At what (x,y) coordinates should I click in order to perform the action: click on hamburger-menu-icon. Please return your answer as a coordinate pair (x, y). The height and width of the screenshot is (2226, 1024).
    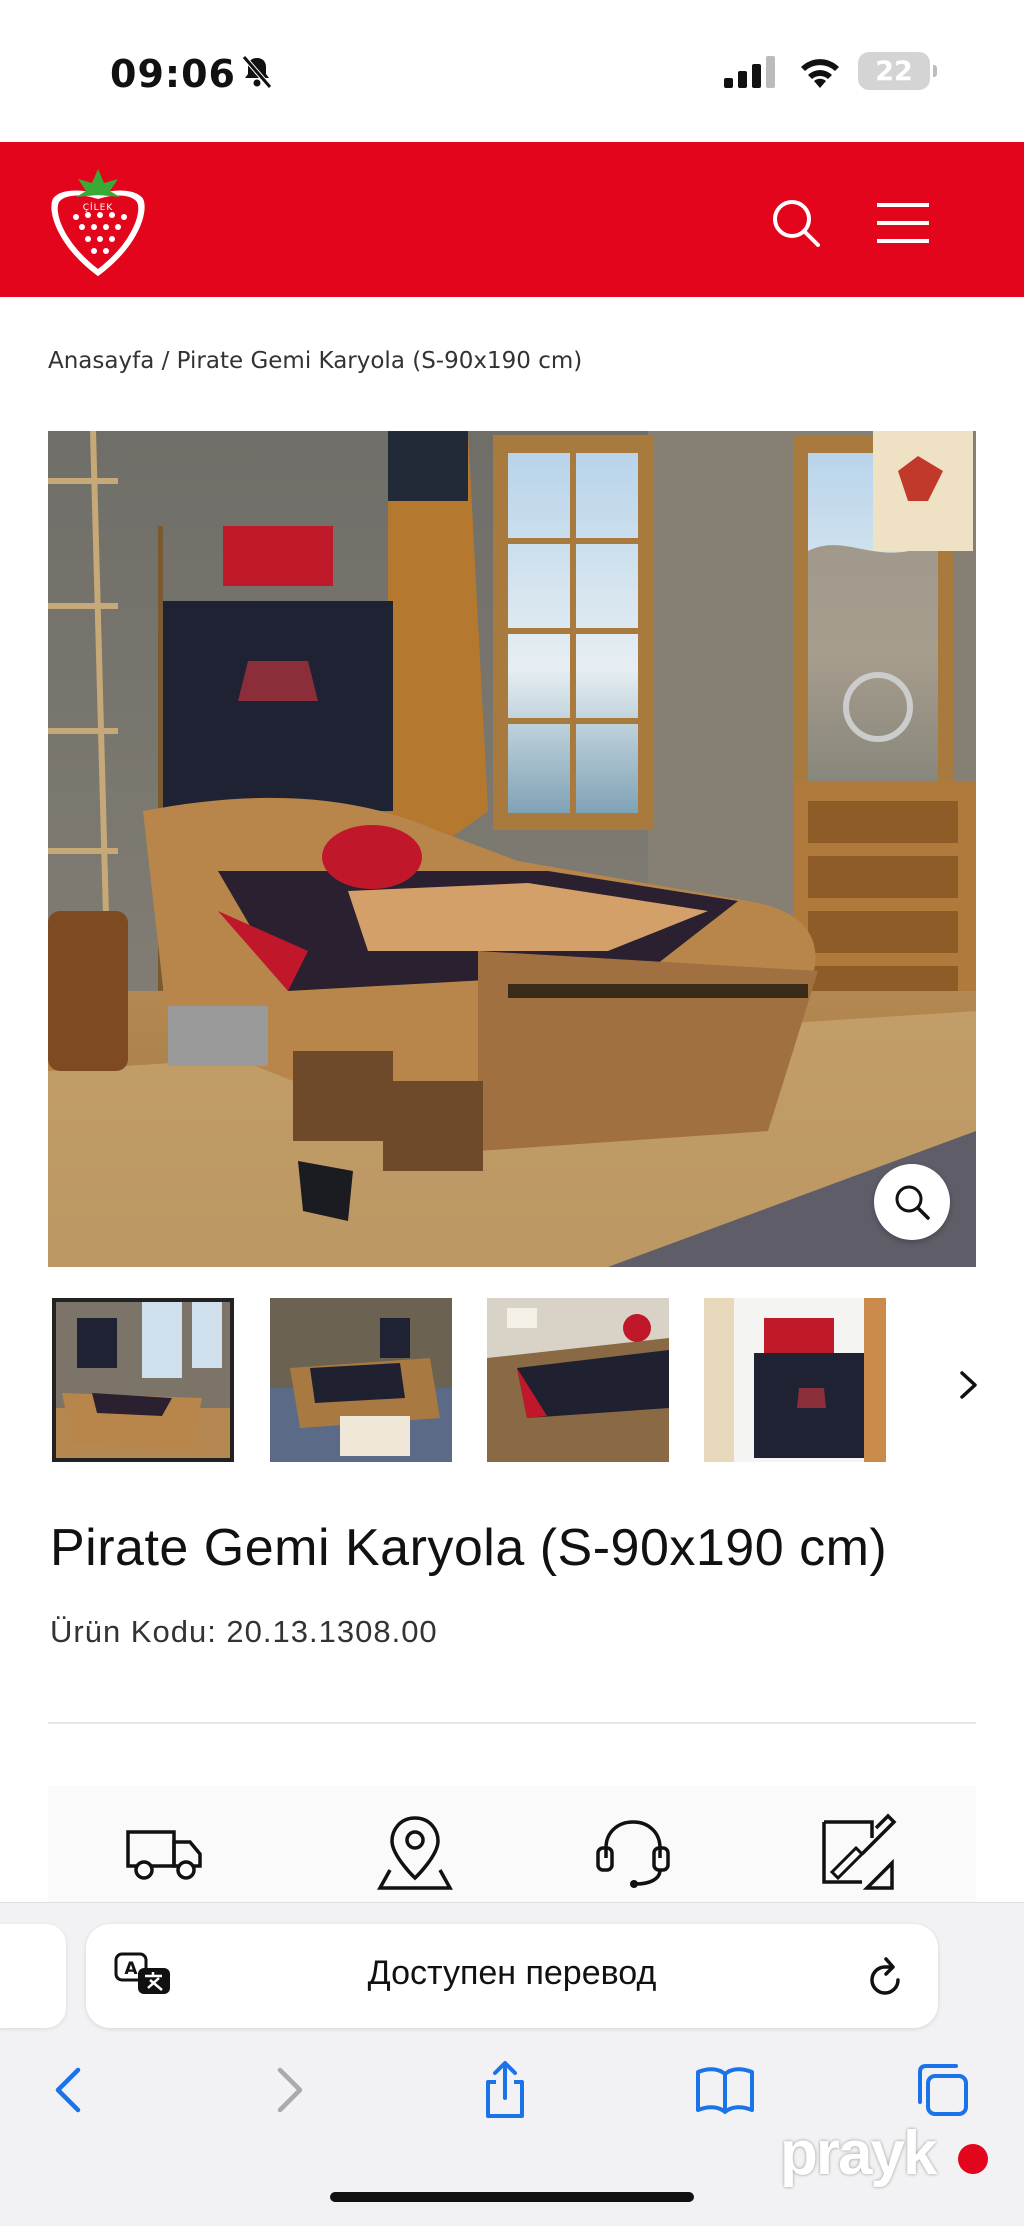
    Looking at the image, I should click on (903, 223).